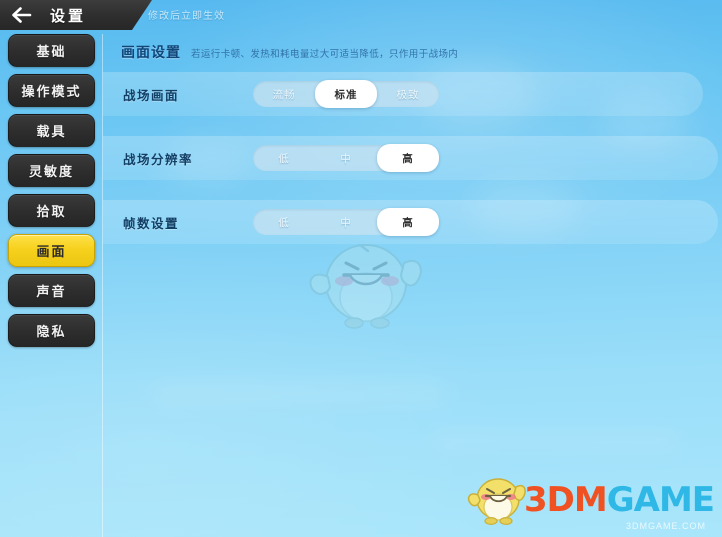  I want to click on setting-row-label: 战场画面, so click(151, 95).